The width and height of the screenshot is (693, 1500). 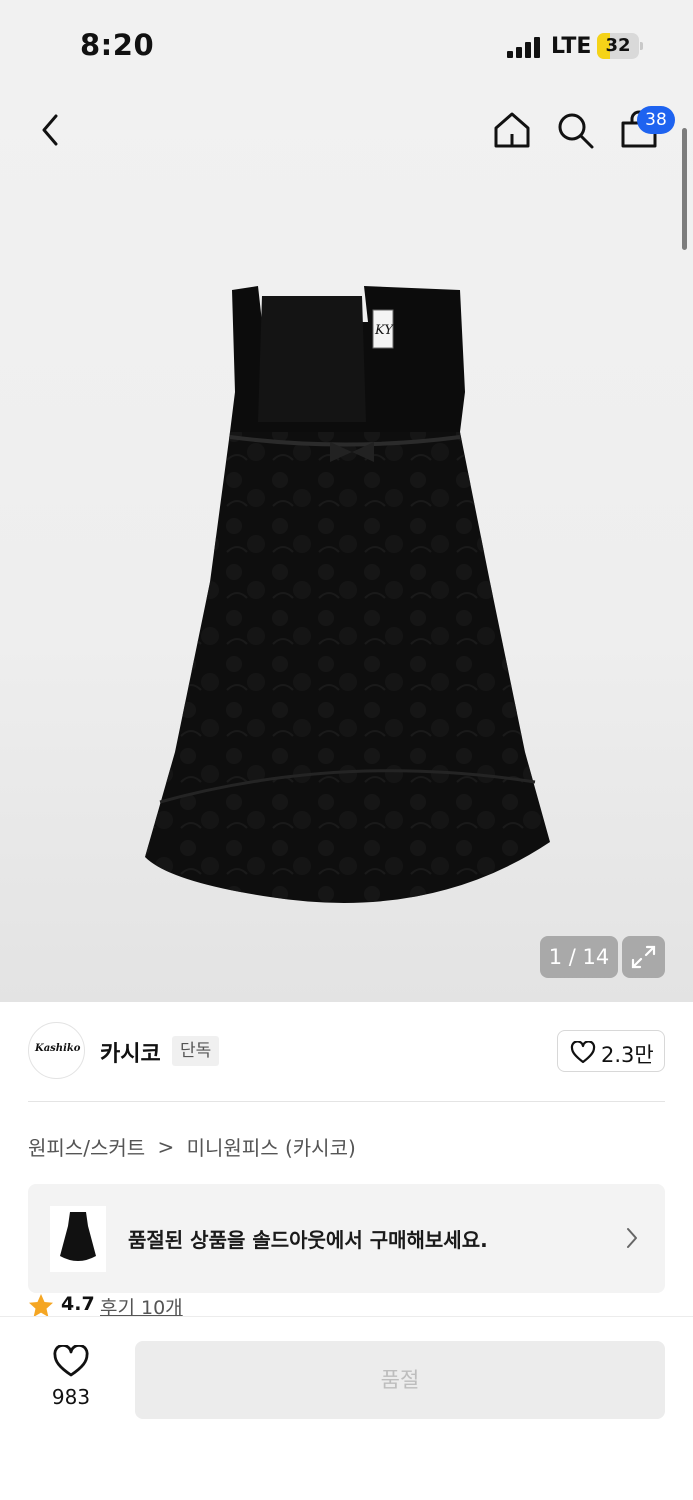 I want to click on cart-count-badge: 38, so click(x=656, y=120).